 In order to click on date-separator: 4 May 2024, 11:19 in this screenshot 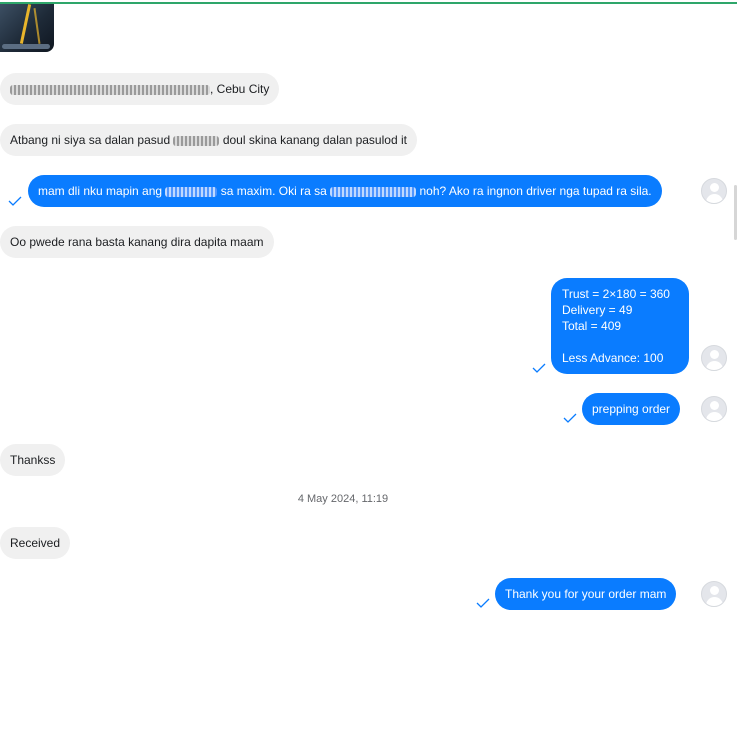, I will do `click(343, 499)`.